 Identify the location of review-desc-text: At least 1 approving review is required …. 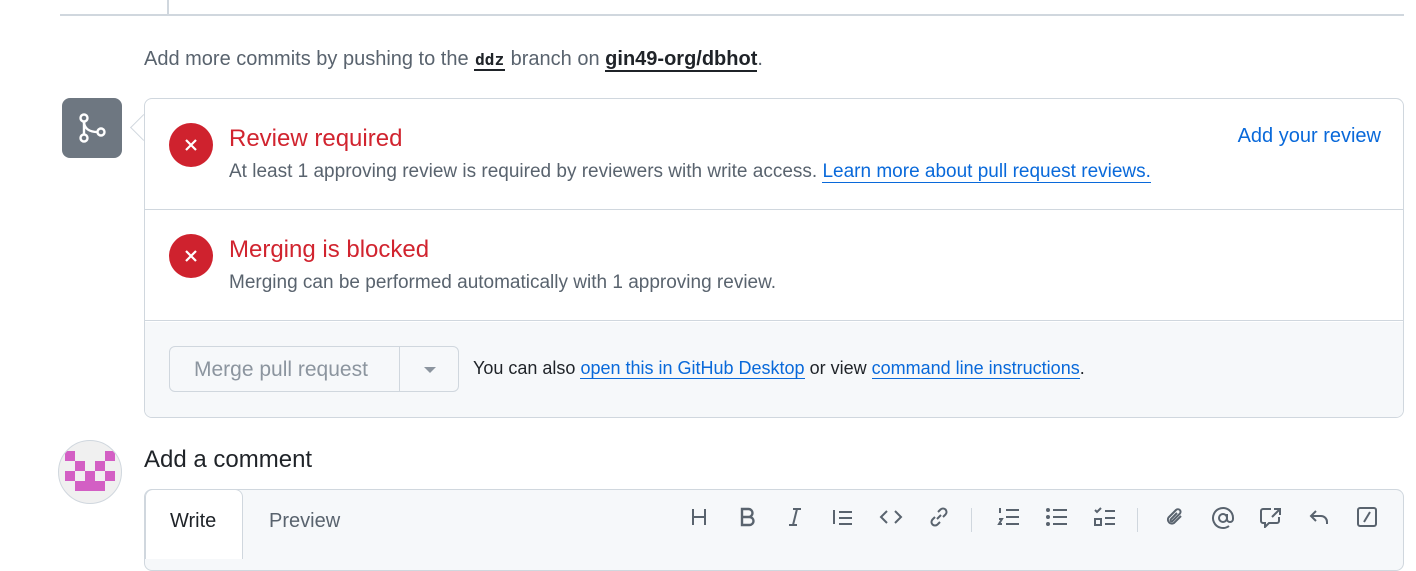
(523, 171).